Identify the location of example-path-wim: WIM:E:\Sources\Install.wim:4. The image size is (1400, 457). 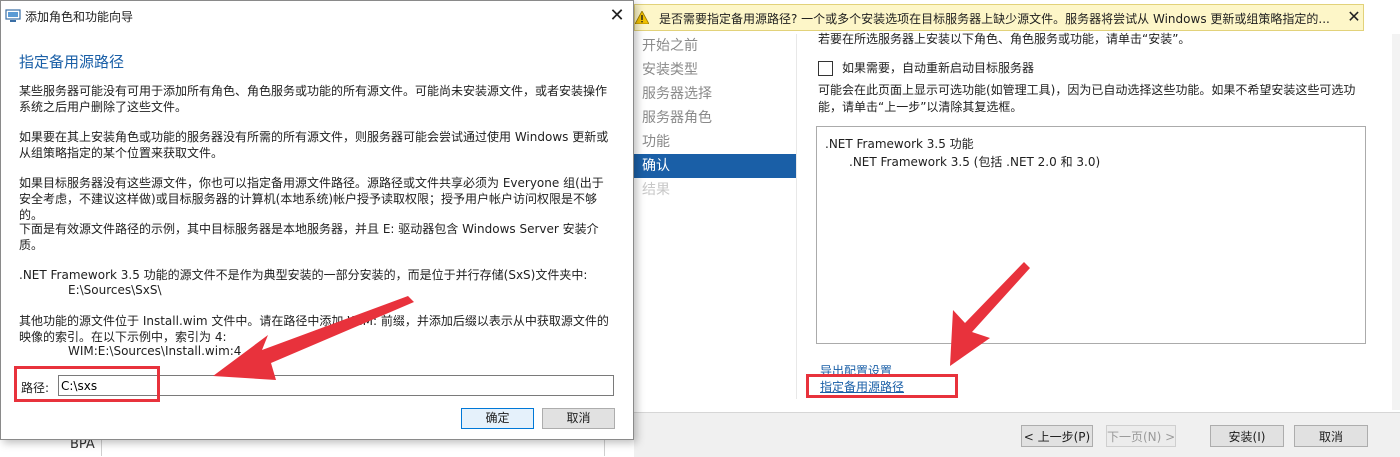
(155, 351).